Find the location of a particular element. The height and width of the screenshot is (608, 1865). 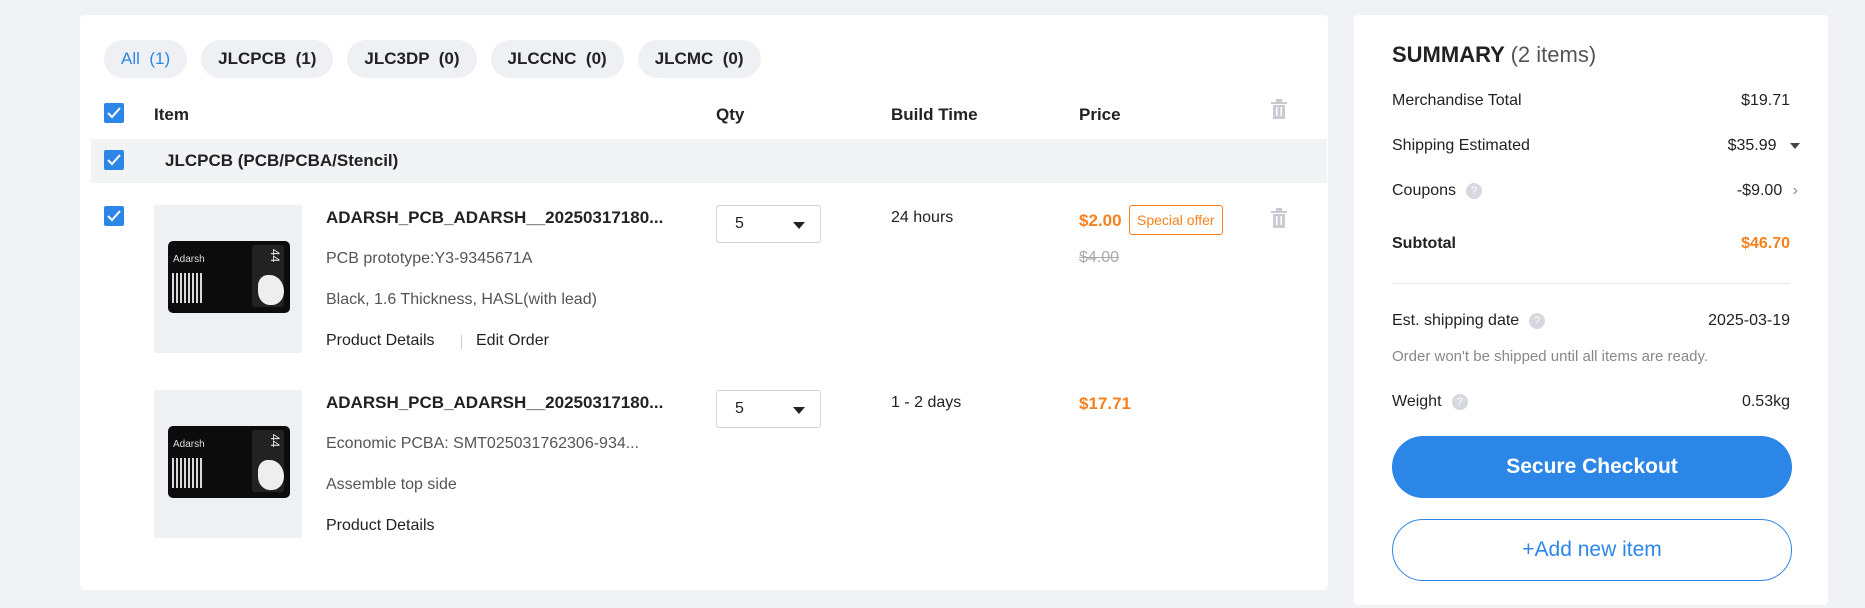

shipping-date-value: 2025-03-19 is located at coordinates (1749, 320).